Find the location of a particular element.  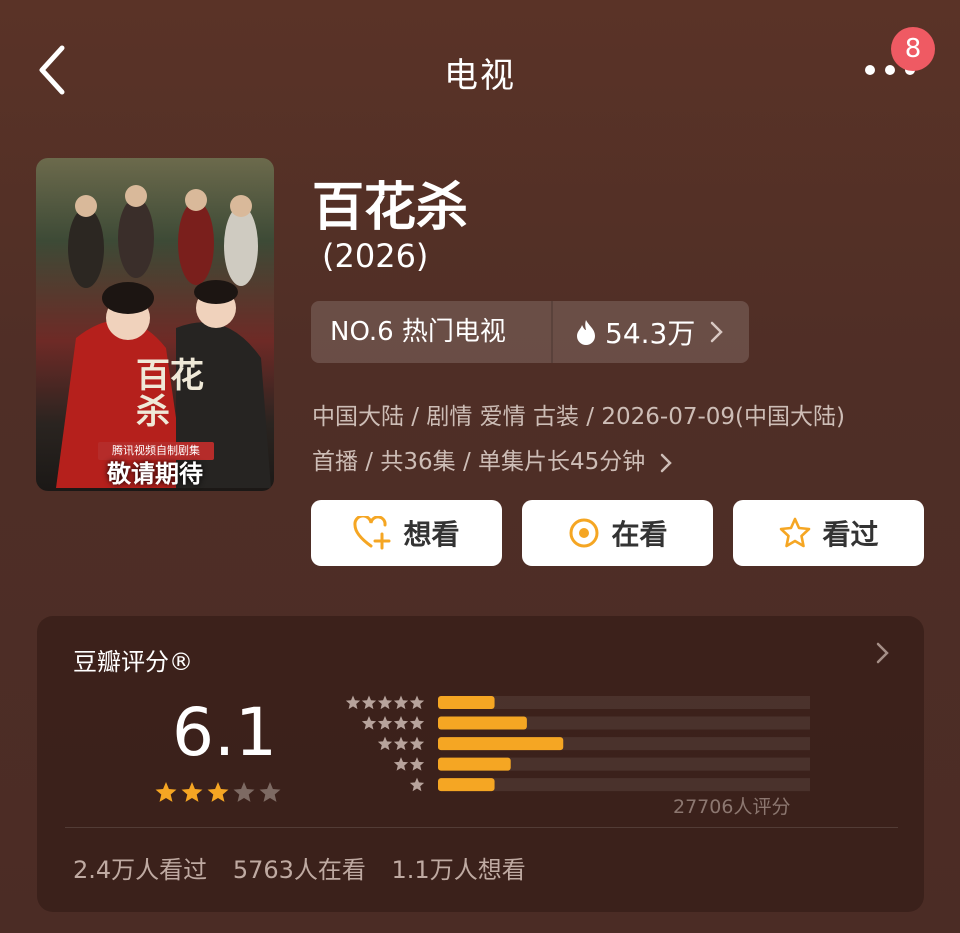

watching-button: 在看 is located at coordinates (617, 533).